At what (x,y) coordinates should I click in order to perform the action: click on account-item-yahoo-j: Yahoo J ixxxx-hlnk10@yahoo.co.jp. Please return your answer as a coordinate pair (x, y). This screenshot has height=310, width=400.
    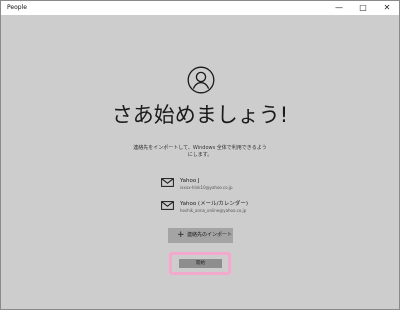
    Looking at the image, I should click on (221, 188).